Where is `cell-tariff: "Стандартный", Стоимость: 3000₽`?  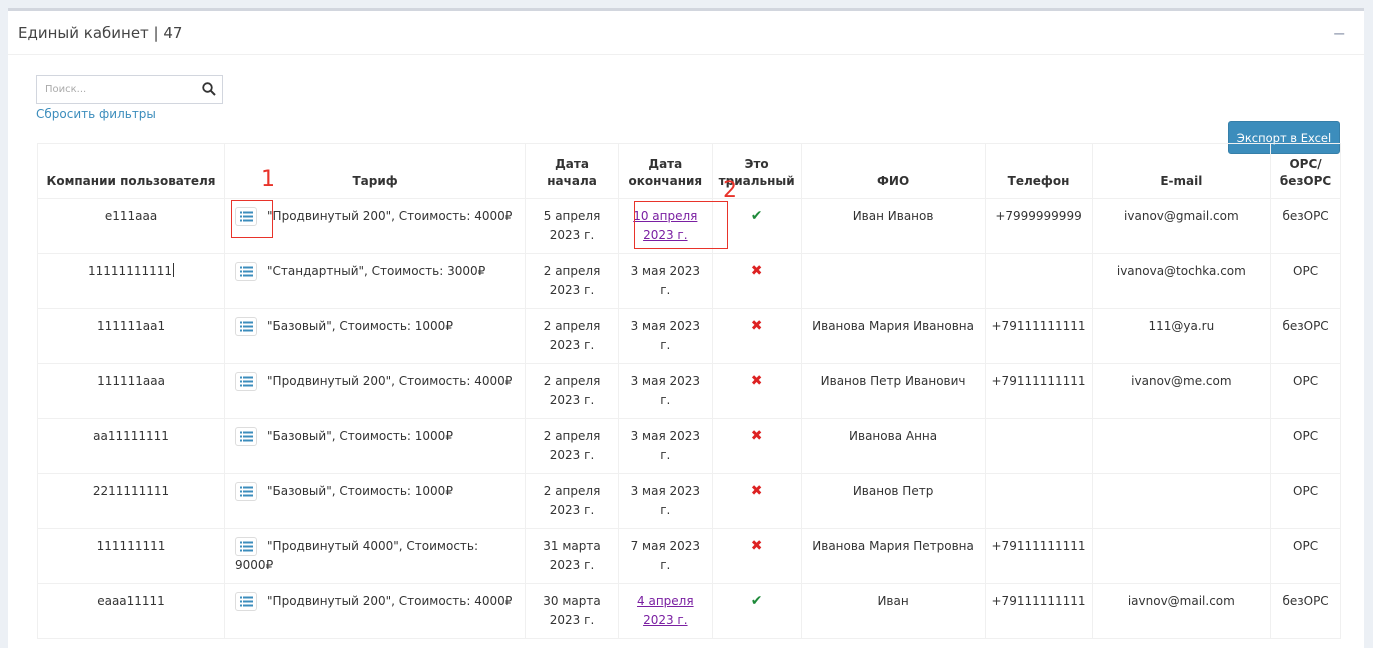 cell-tariff: "Стандартный", Стоимость: 3000₽ is located at coordinates (375, 281).